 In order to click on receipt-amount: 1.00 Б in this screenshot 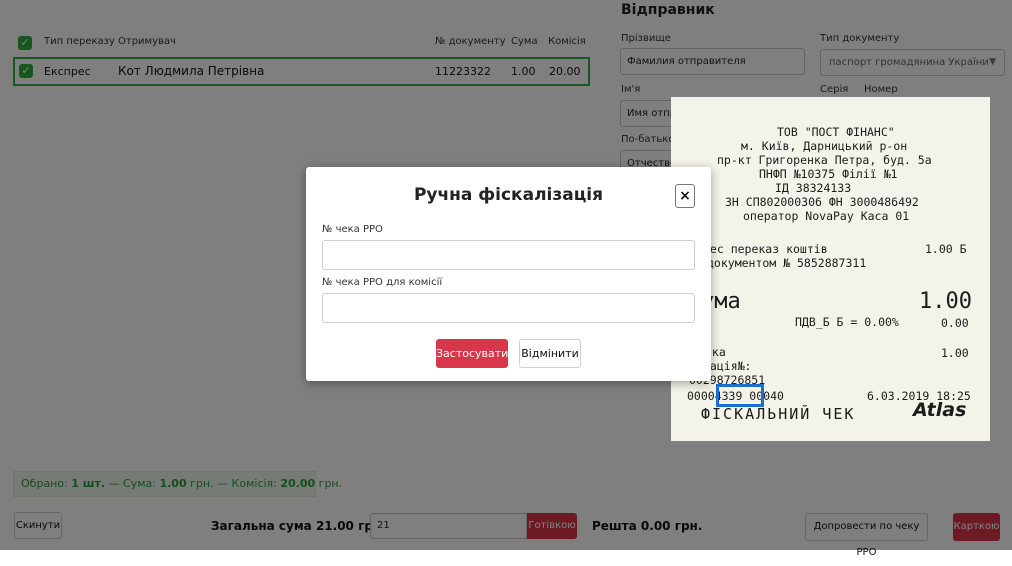, I will do `click(946, 249)`.